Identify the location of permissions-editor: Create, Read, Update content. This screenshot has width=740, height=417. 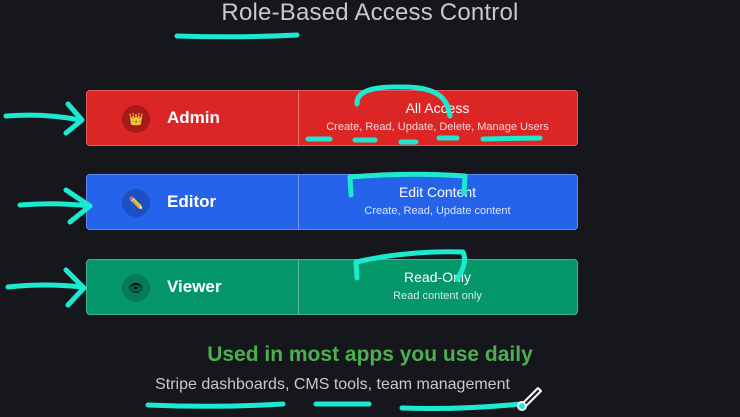
(437, 211).